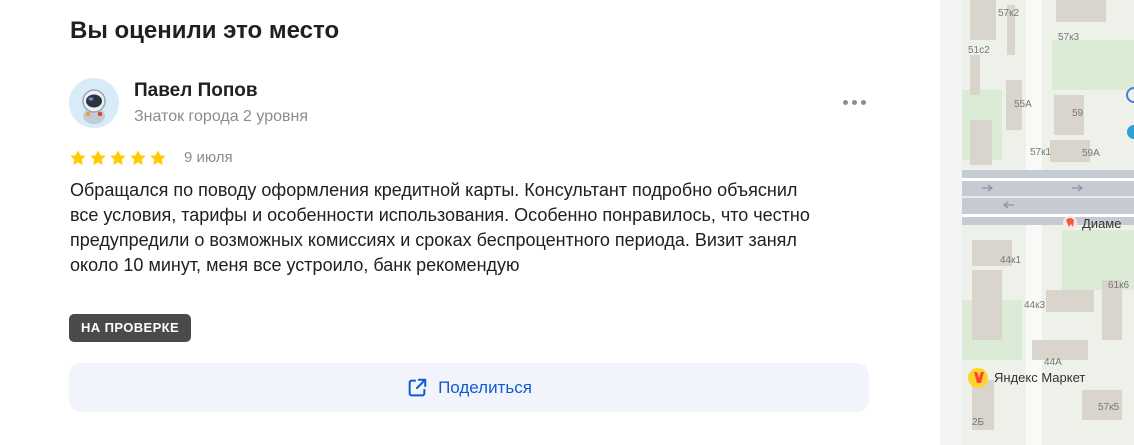  I want to click on map-poi-label: Яндекс Маркет, so click(1039, 377).